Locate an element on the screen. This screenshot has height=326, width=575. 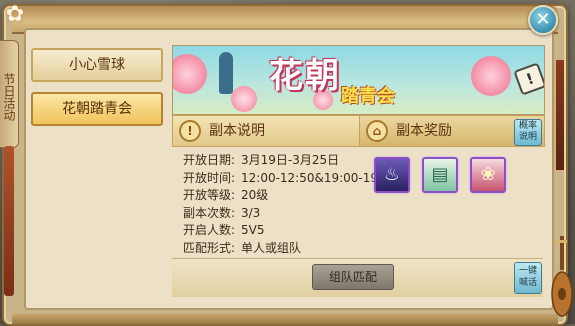
corner-flower-icon: ✿ is located at coordinates (15, 14).